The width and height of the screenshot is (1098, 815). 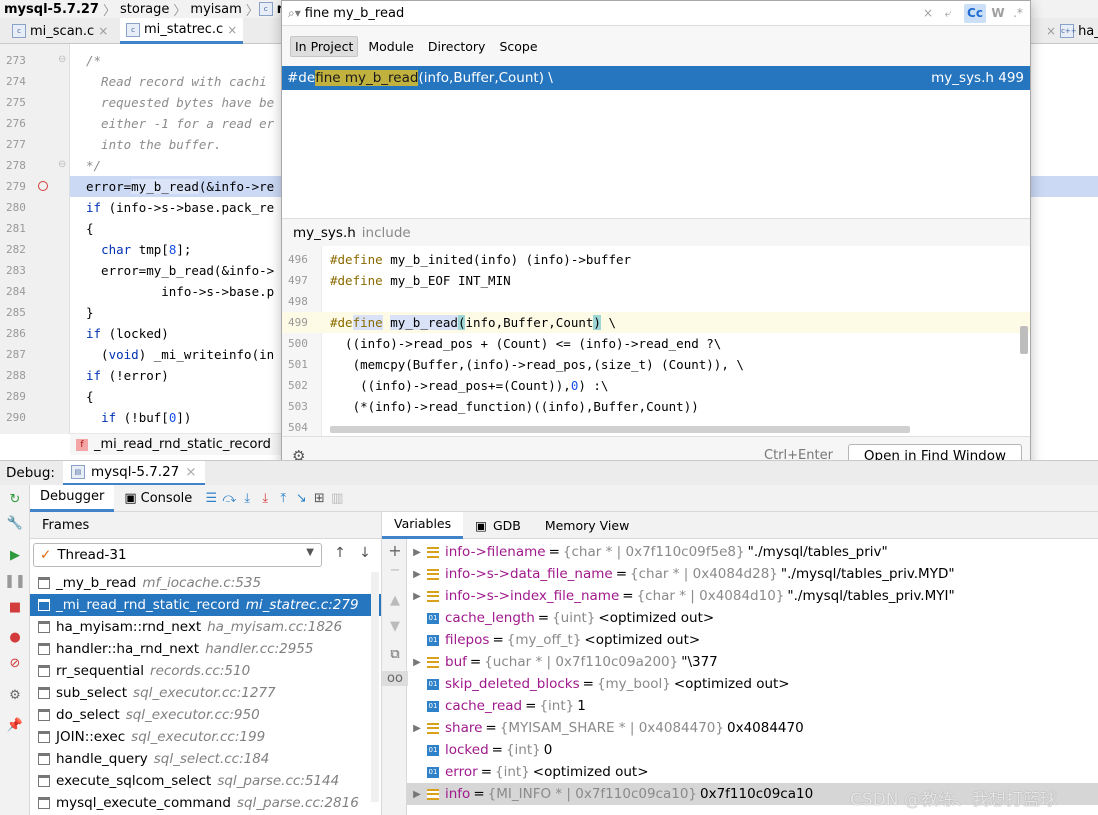 What do you see at coordinates (1018, 13) in the screenshot?
I see `regex-toggle: .*` at bounding box center [1018, 13].